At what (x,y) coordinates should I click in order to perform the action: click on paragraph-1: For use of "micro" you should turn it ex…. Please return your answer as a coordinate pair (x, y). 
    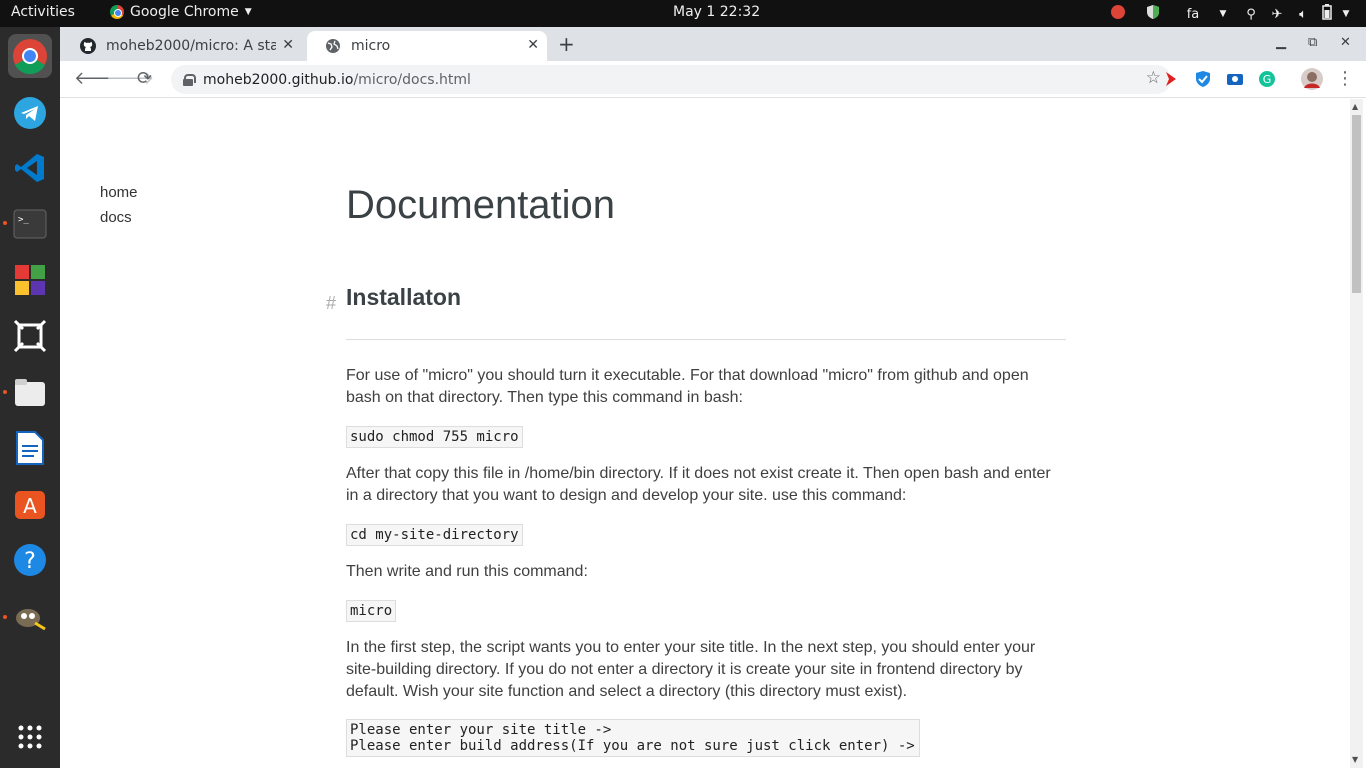
    Looking at the image, I should click on (687, 386).